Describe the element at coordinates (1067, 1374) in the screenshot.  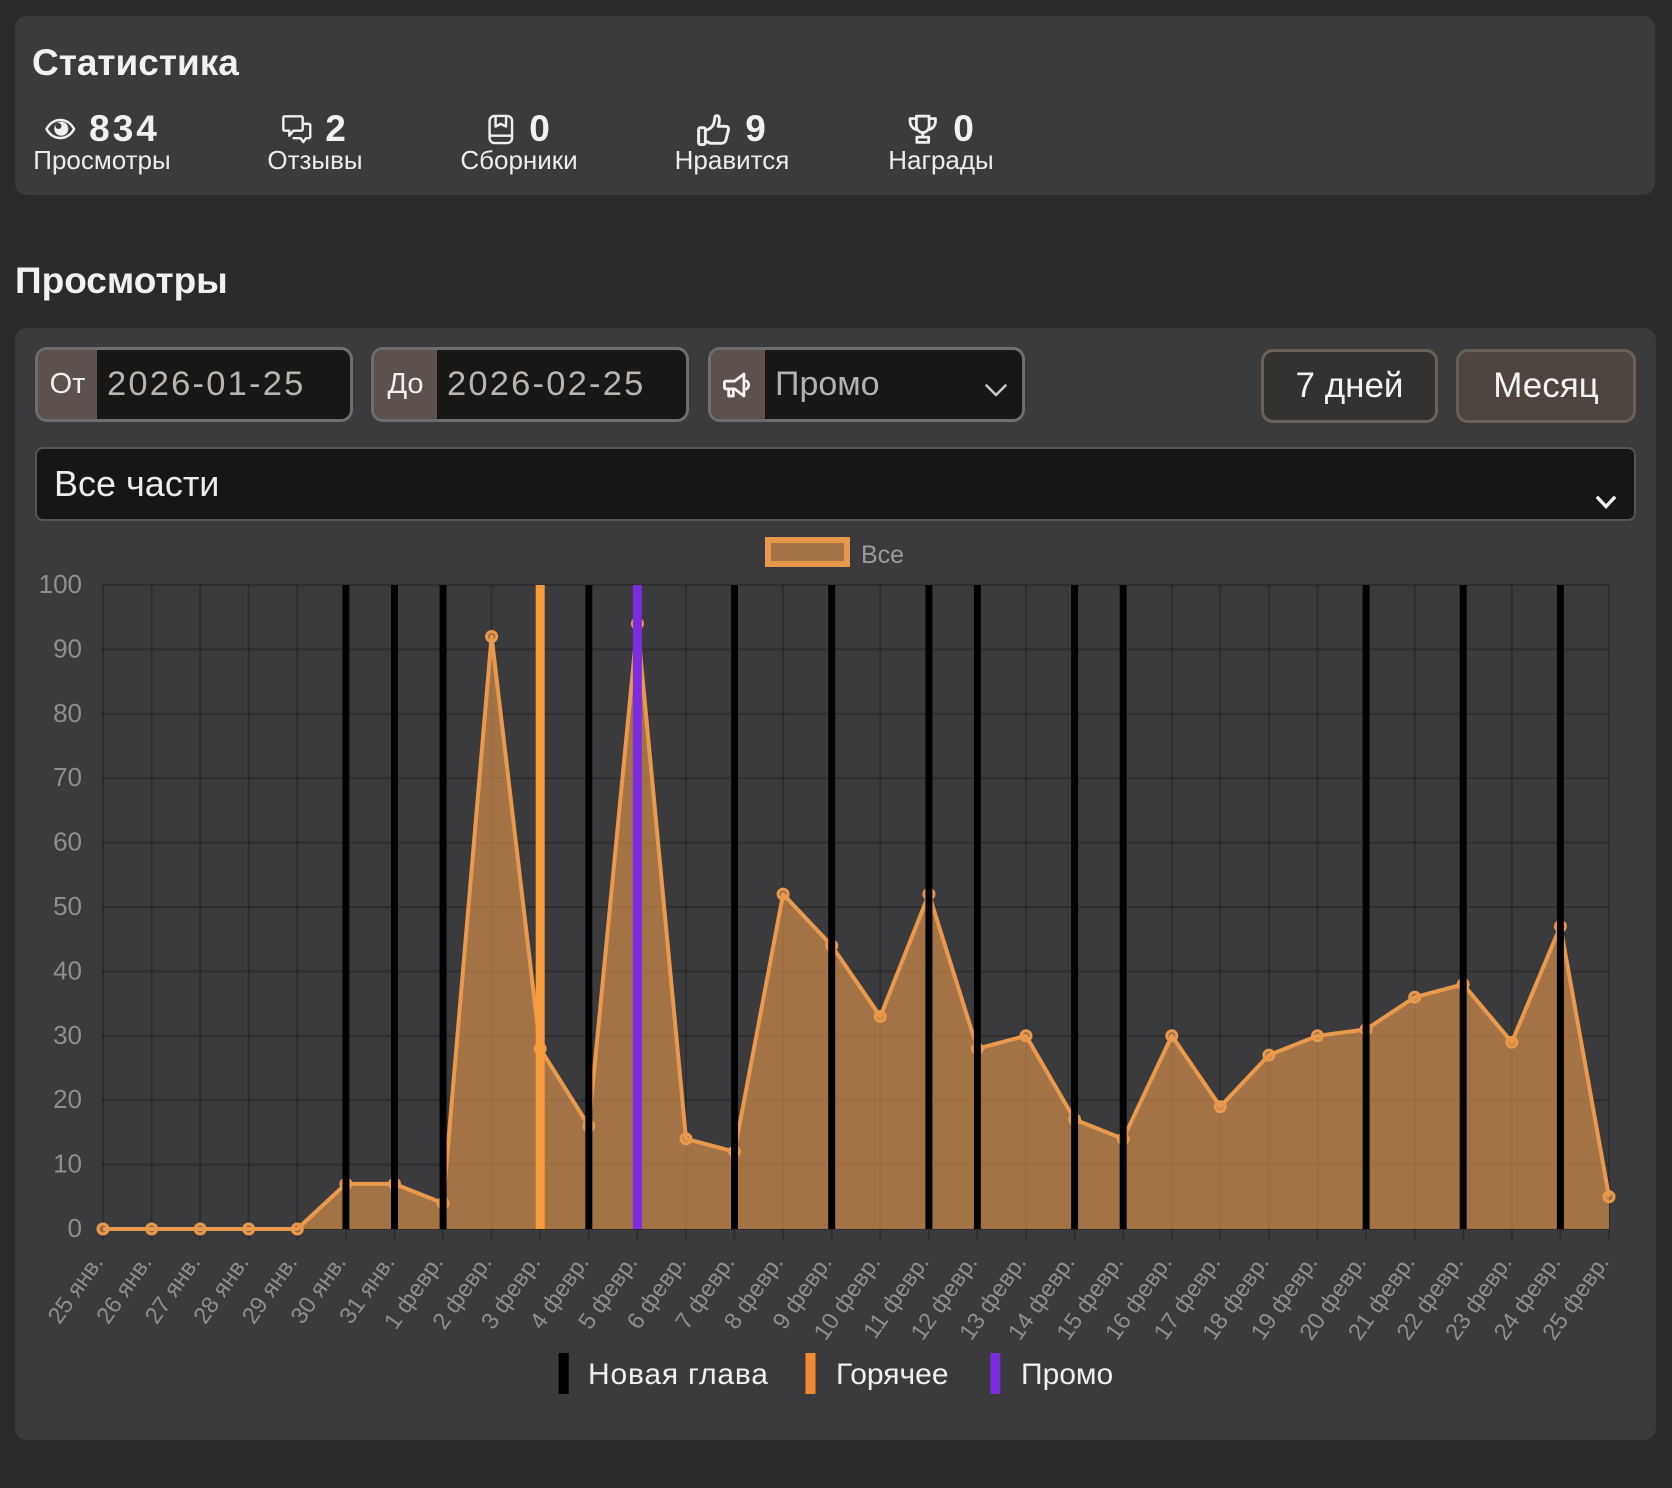
I see `svg-text: Промо` at that location.